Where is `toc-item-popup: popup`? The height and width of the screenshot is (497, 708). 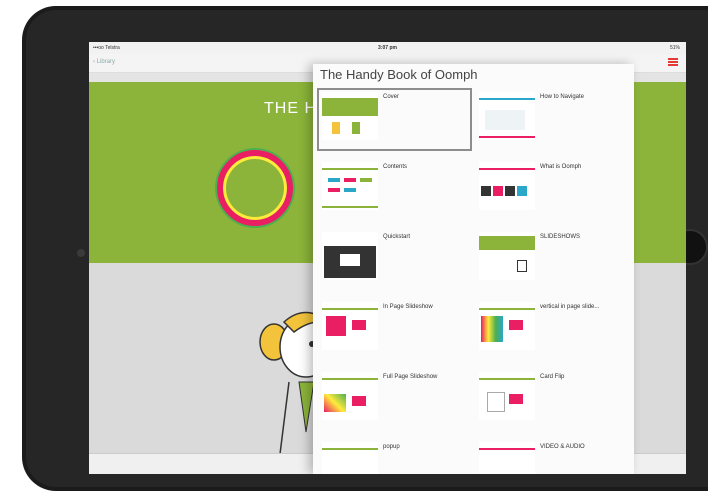 toc-item-popup: popup is located at coordinates (395, 456).